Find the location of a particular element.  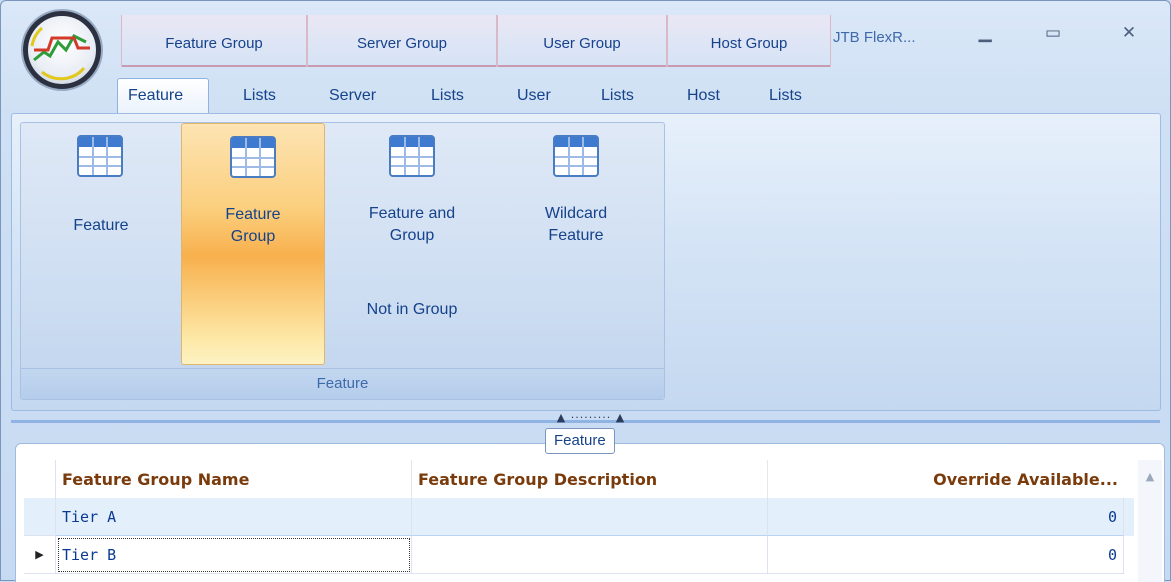

context-group-feature-group: Feature Group is located at coordinates (214, 41).